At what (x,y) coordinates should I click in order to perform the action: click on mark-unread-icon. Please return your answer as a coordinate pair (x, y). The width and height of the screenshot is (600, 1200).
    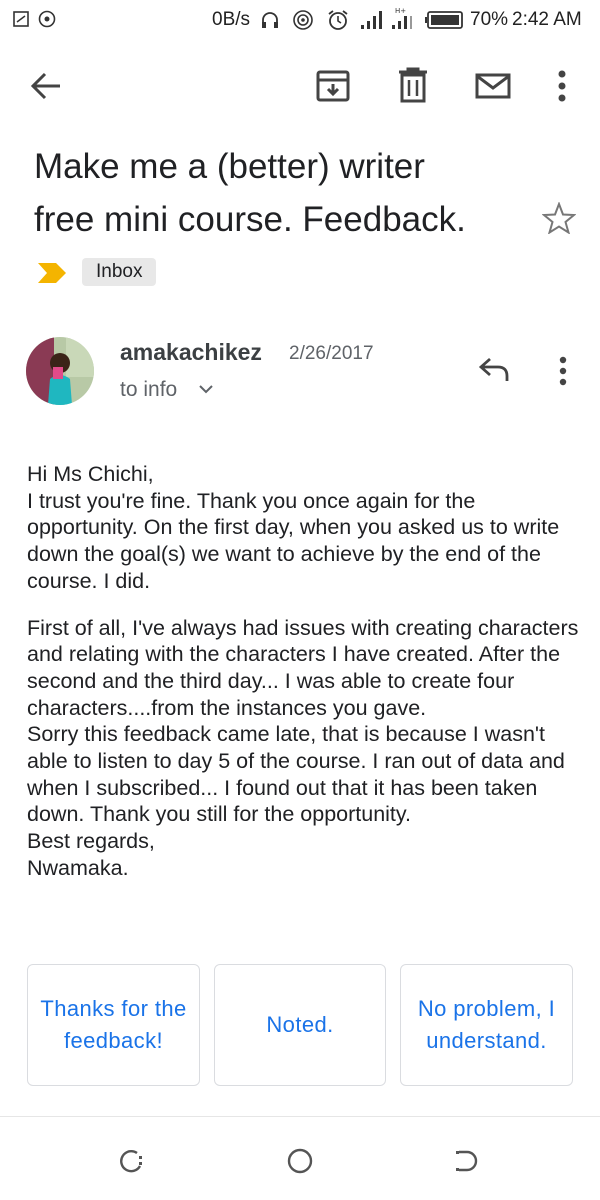
    Looking at the image, I should click on (493, 86).